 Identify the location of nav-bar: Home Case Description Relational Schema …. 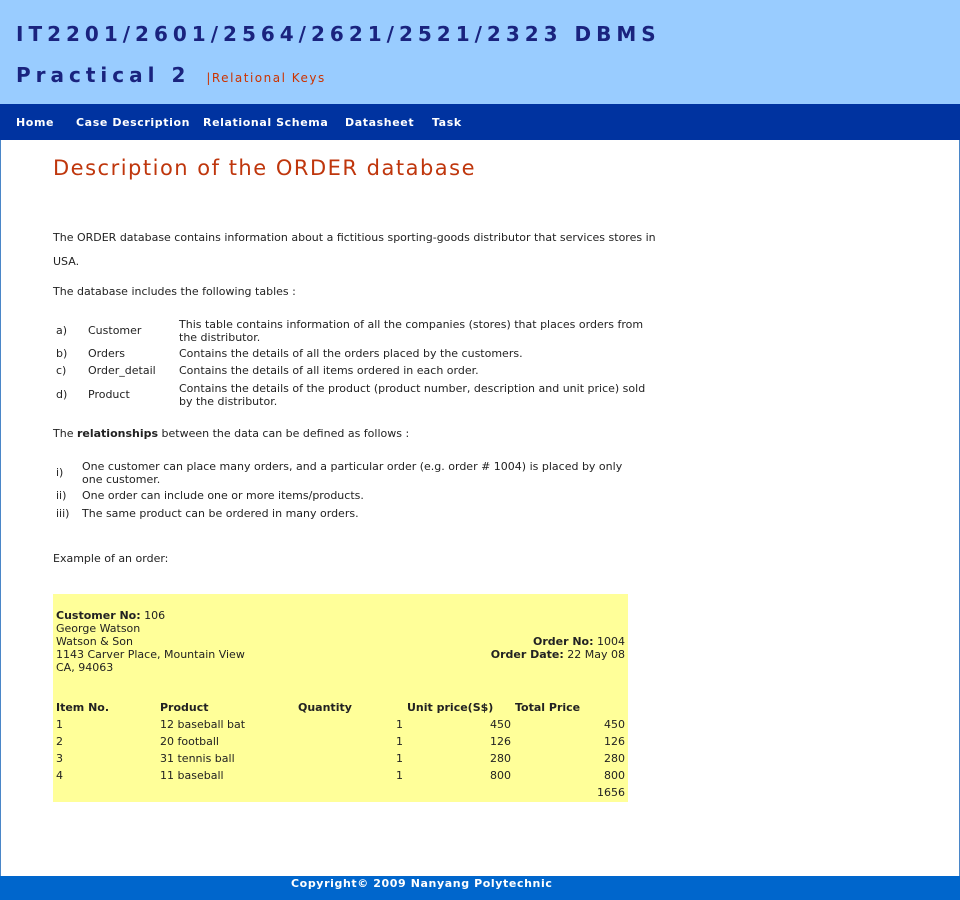
(480, 122).